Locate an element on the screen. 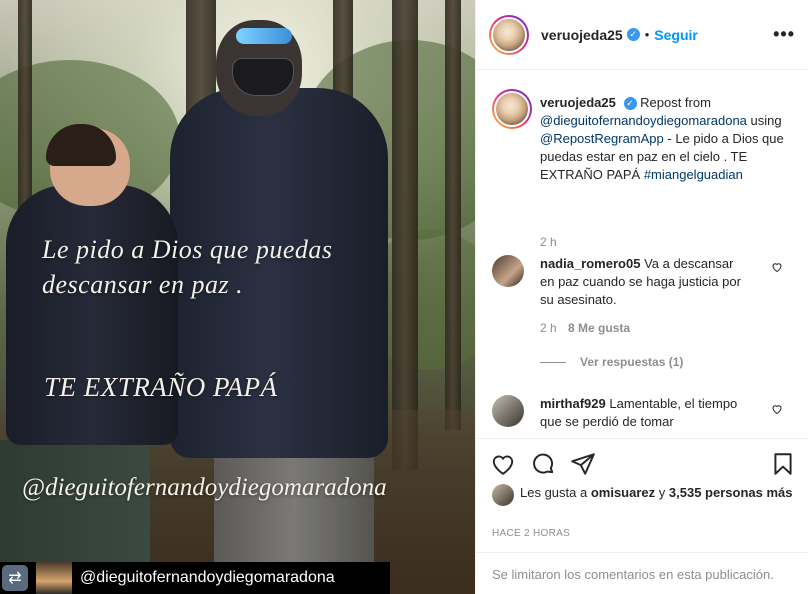 The width and height of the screenshot is (808, 594). comment-time: 2 h is located at coordinates (548, 328).